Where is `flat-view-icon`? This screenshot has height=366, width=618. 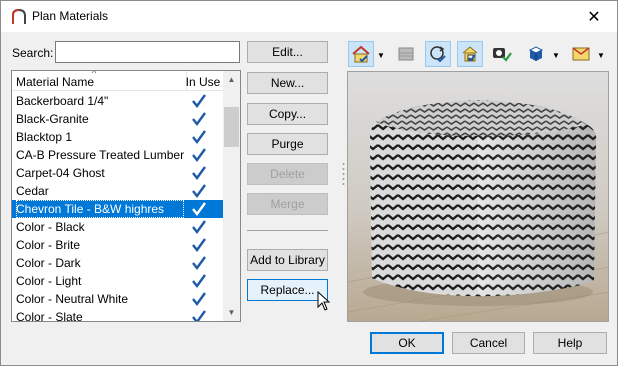
flat-view-icon is located at coordinates (406, 54).